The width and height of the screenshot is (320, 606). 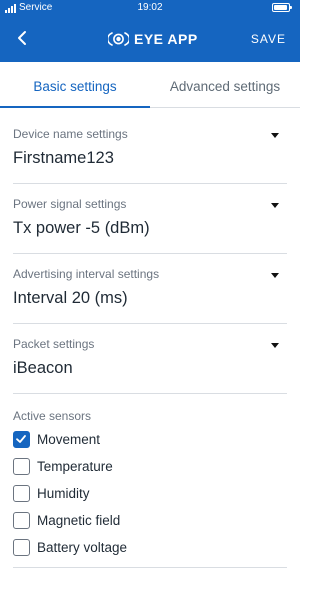 I want to click on settings-tabs: Basic settings Advanced settings, so click(x=150, y=85).